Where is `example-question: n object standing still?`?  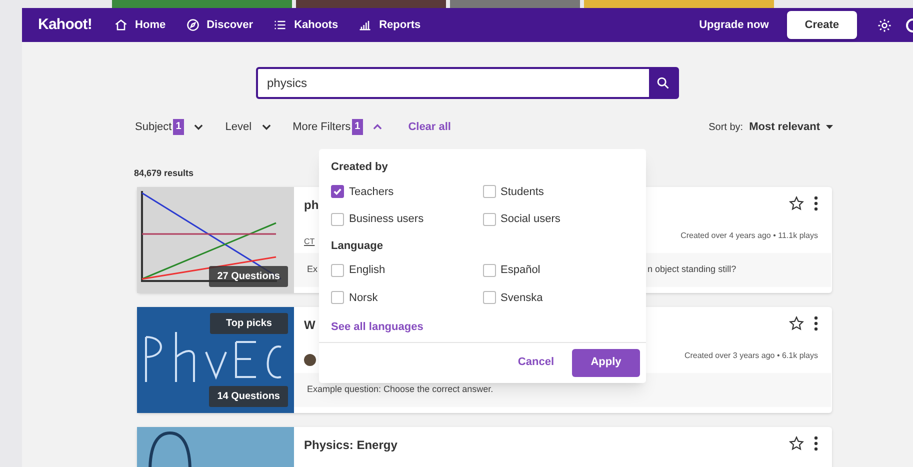 example-question: n object standing still? is located at coordinates (692, 269).